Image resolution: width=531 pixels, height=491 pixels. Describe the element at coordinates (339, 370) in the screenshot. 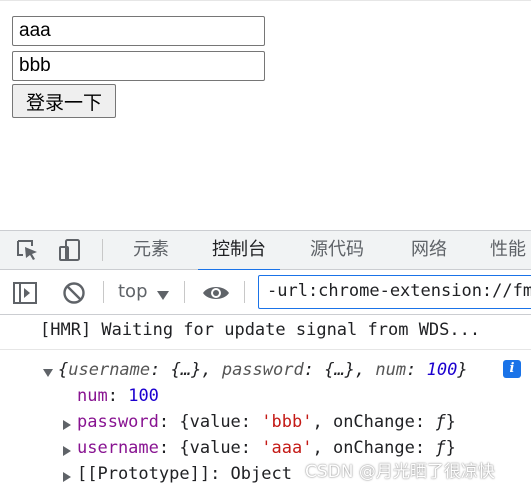

I see `summary-value-password: {…}` at that location.